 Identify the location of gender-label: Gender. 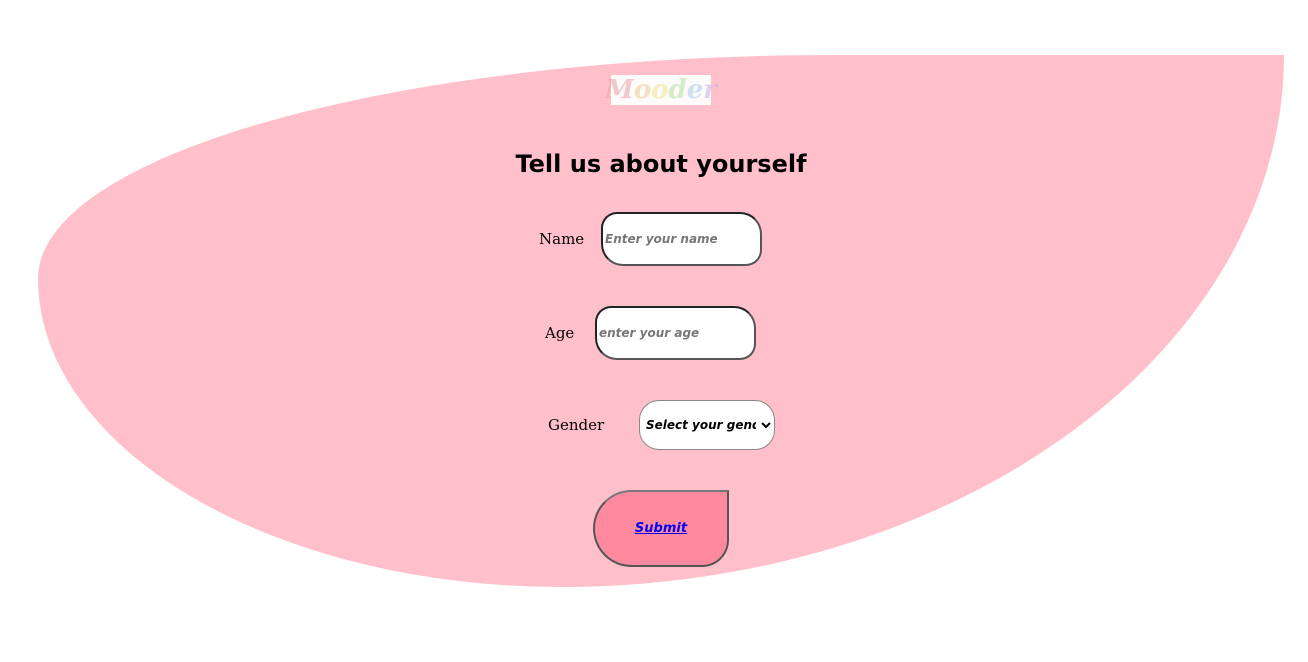
(576, 425).